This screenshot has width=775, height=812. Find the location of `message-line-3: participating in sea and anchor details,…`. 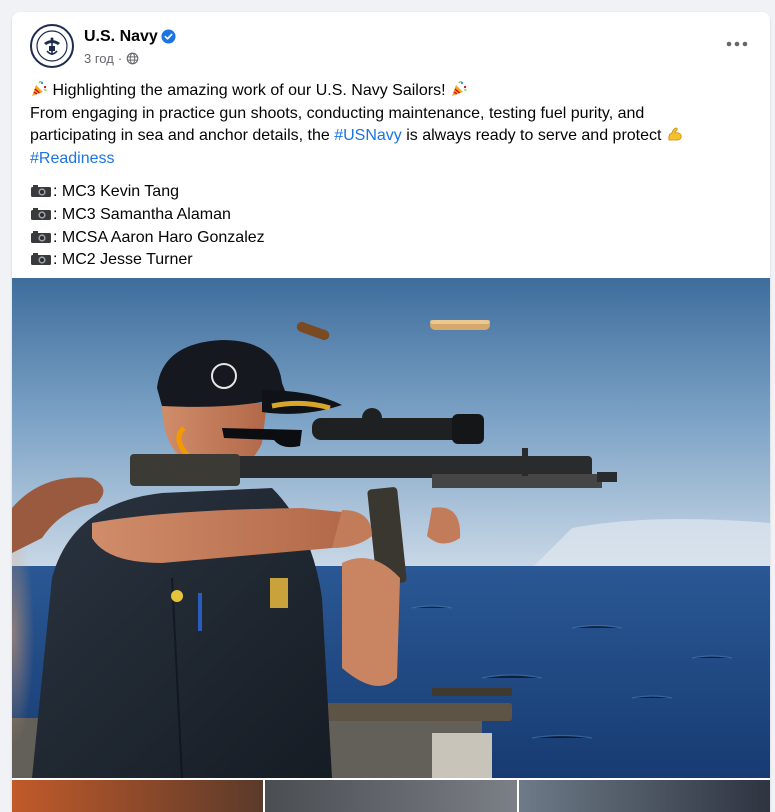

message-line-3: participating in sea and anchor details,… is located at coordinates (395, 136).